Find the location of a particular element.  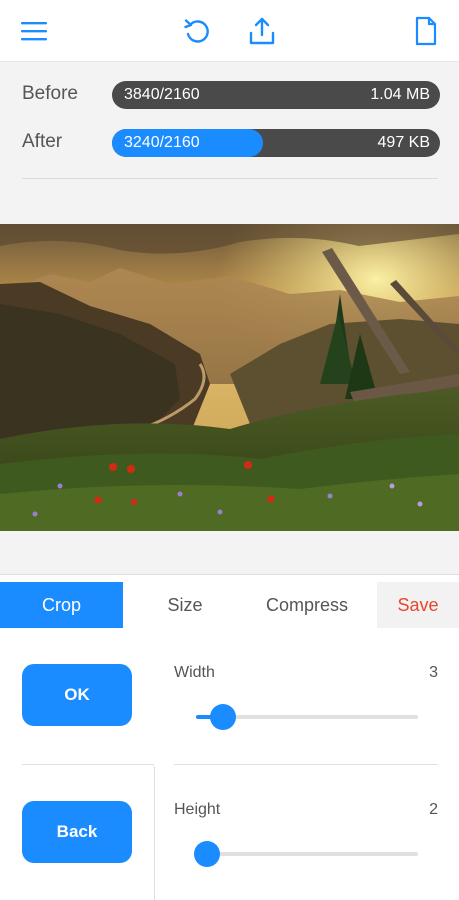

ok-button: OK is located at coordinates (77, 695).